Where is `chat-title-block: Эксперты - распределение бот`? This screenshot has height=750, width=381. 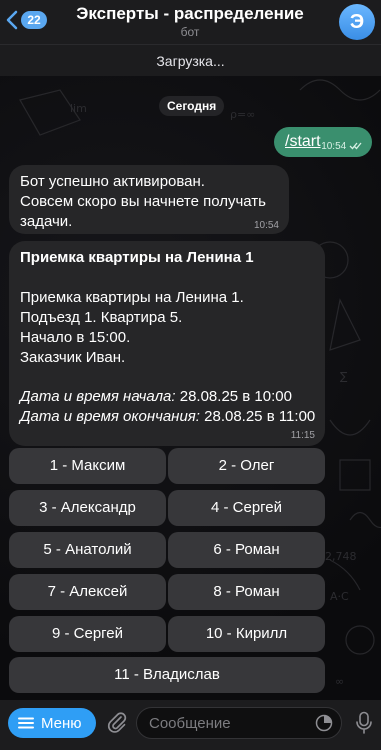 chat-title-block: Эксперты - распределение бот is located at coordinates (190, 21).